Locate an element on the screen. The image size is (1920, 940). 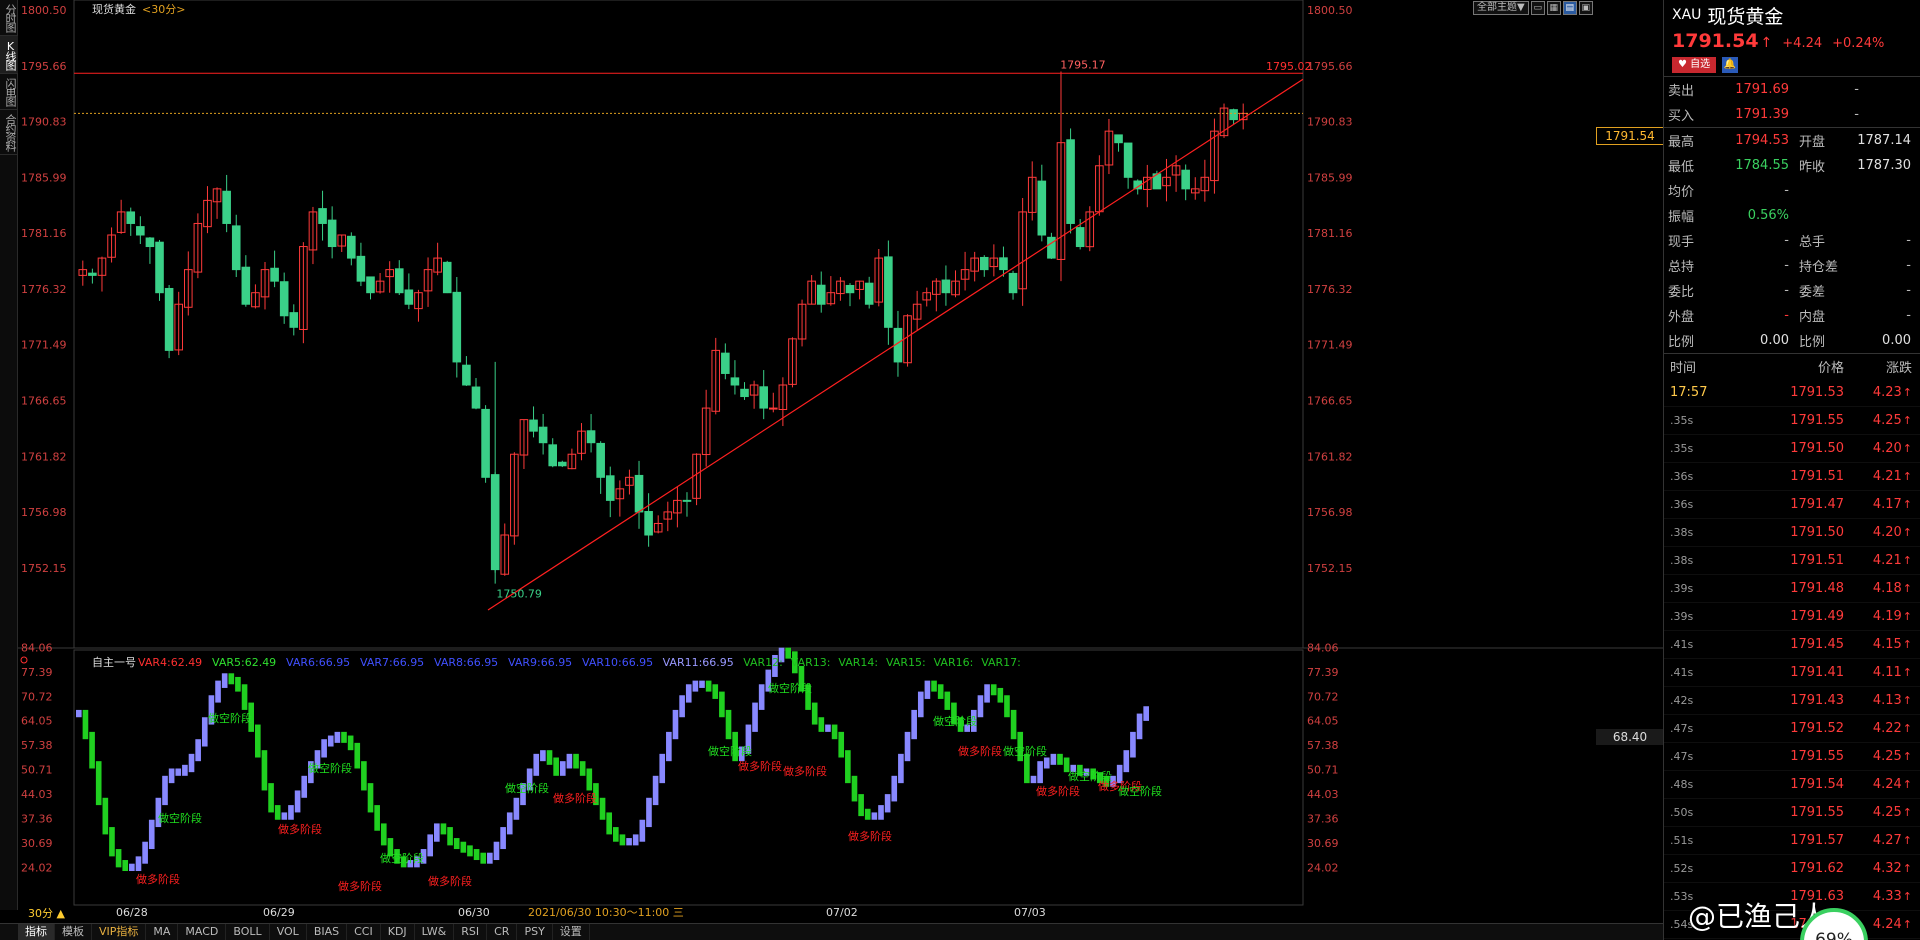
stat-value: - is located at coordinates (1908, 265).